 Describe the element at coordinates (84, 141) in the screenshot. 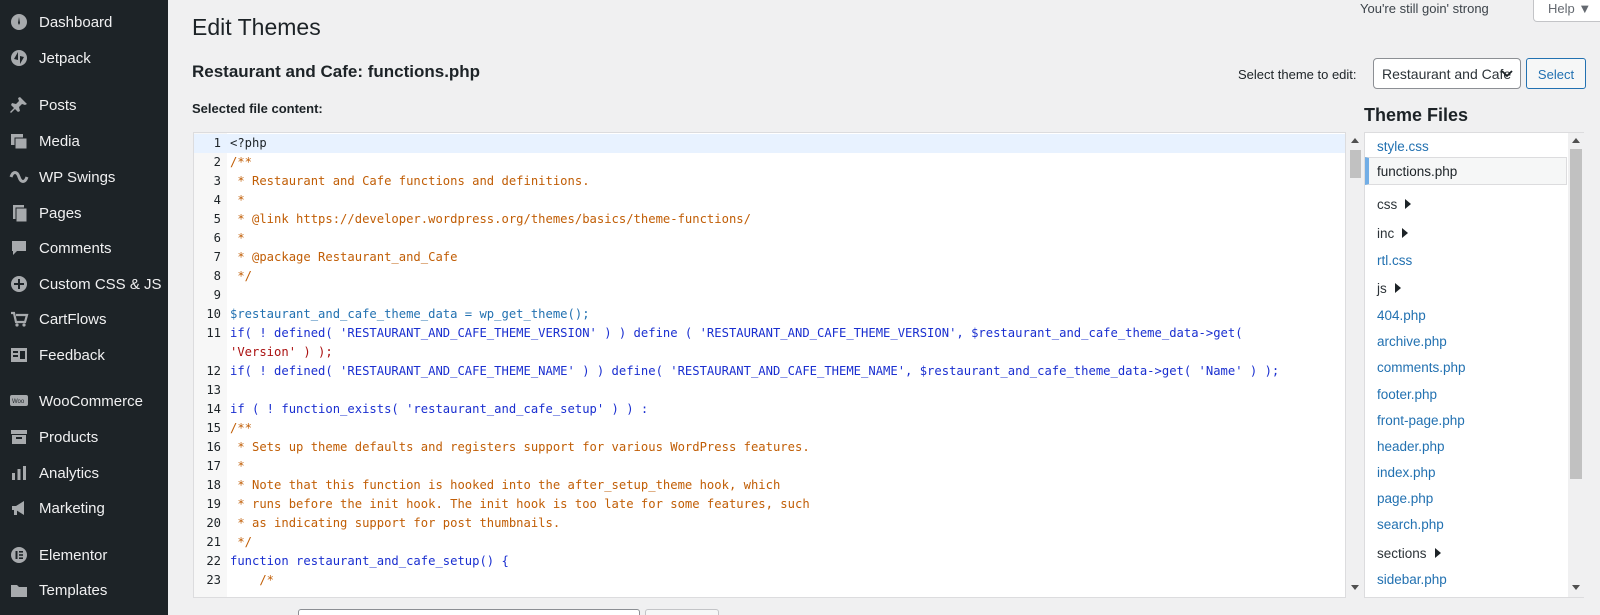

I see `sidebar-item-media: Media` at that location.